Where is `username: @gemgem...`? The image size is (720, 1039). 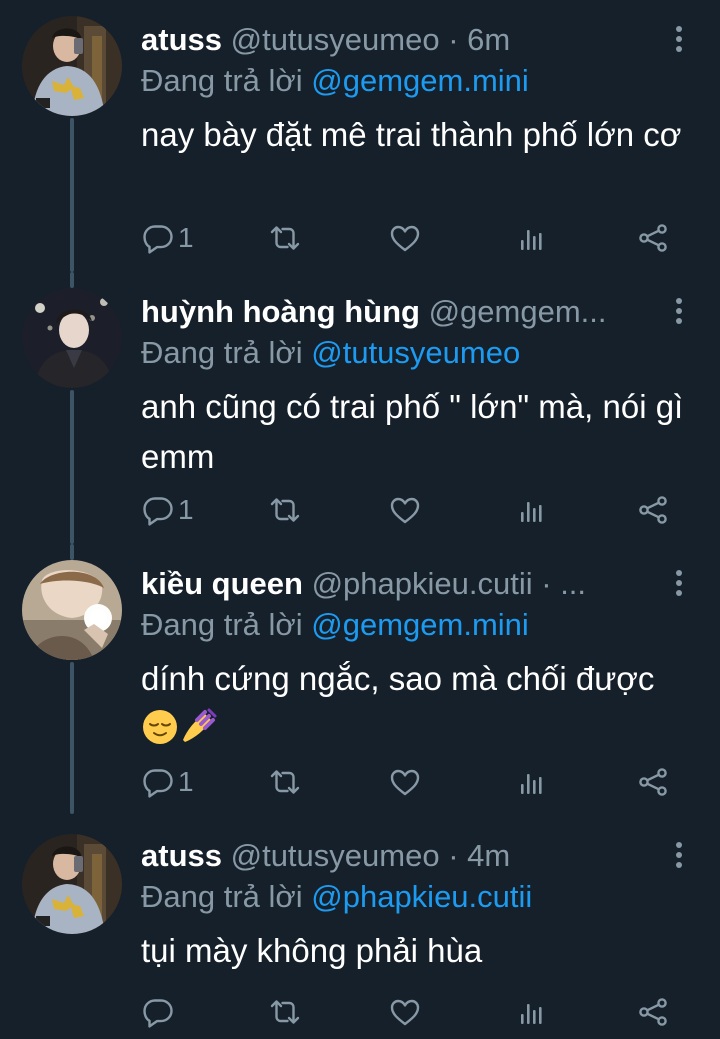
username: @gemgem... is located at coordinates (518, 311).